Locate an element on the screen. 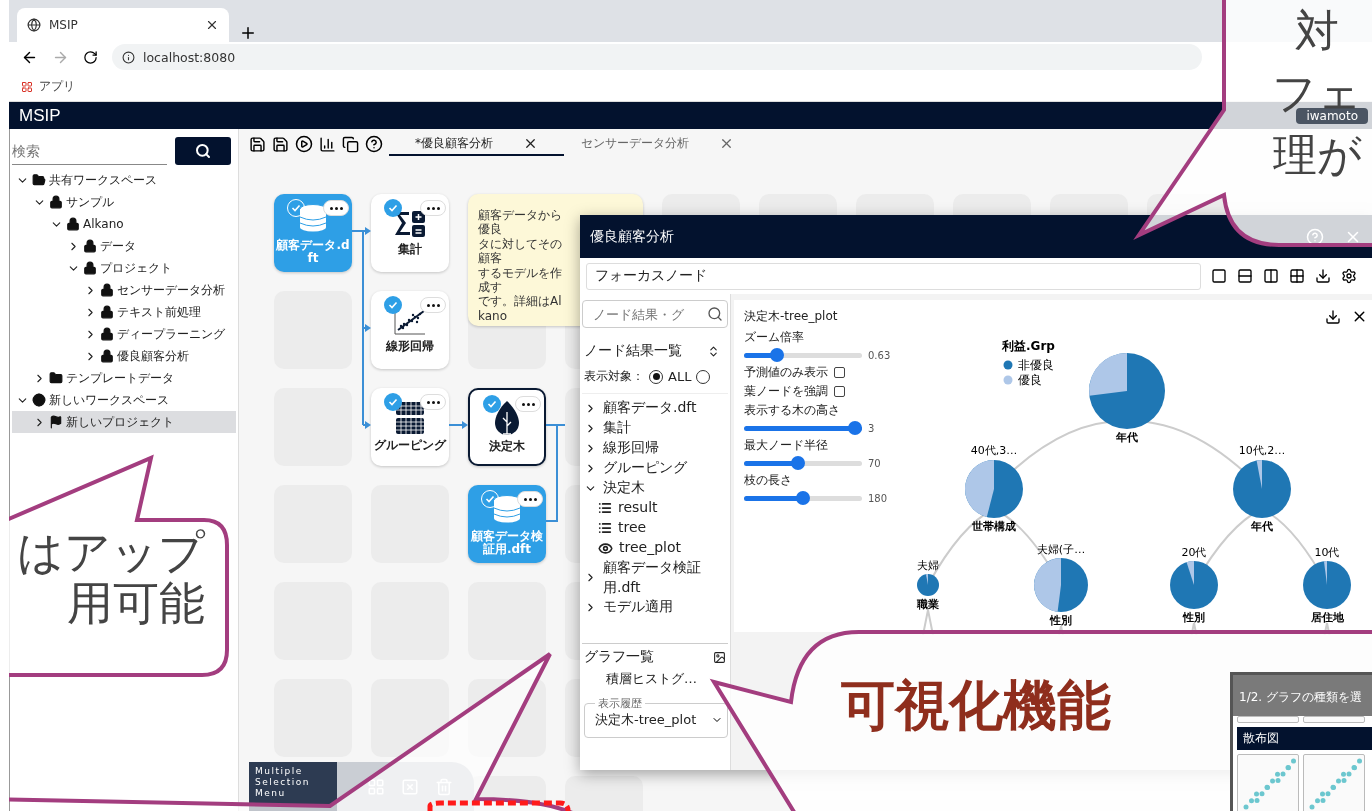 The height and width of the screenshot is (811, 1372). workspace-item: 新しいワークスペース is located at coordinates (124, 400).